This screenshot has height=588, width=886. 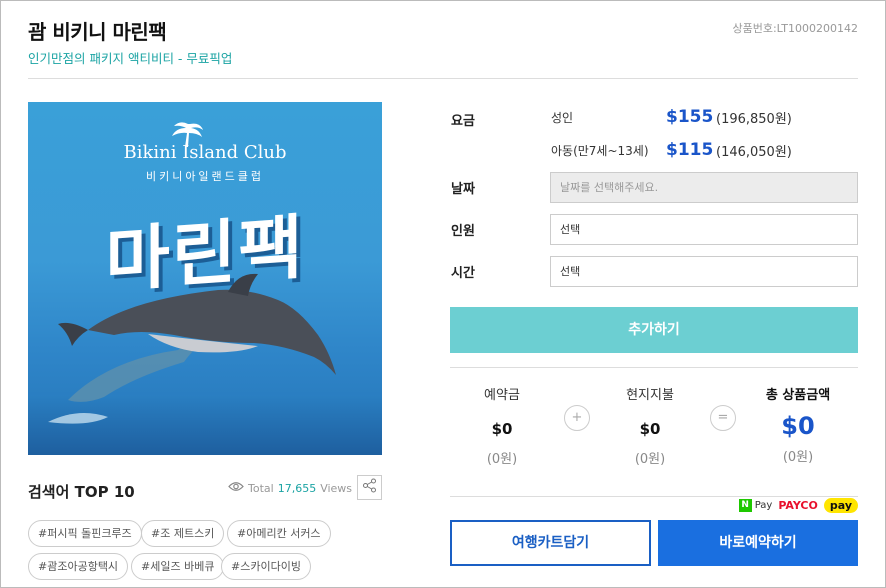 What do you see at coordinates (795, 28) in the screenshot?
I see `product-code: 상품번호:LT1000200142` at bounding box center [795, 28].